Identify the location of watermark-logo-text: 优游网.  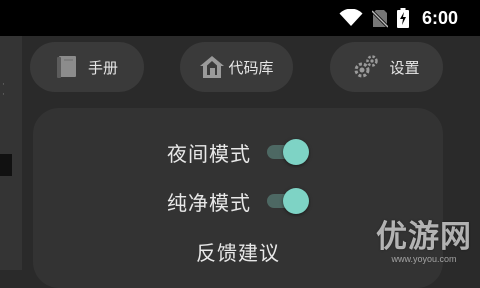
(424, 237).